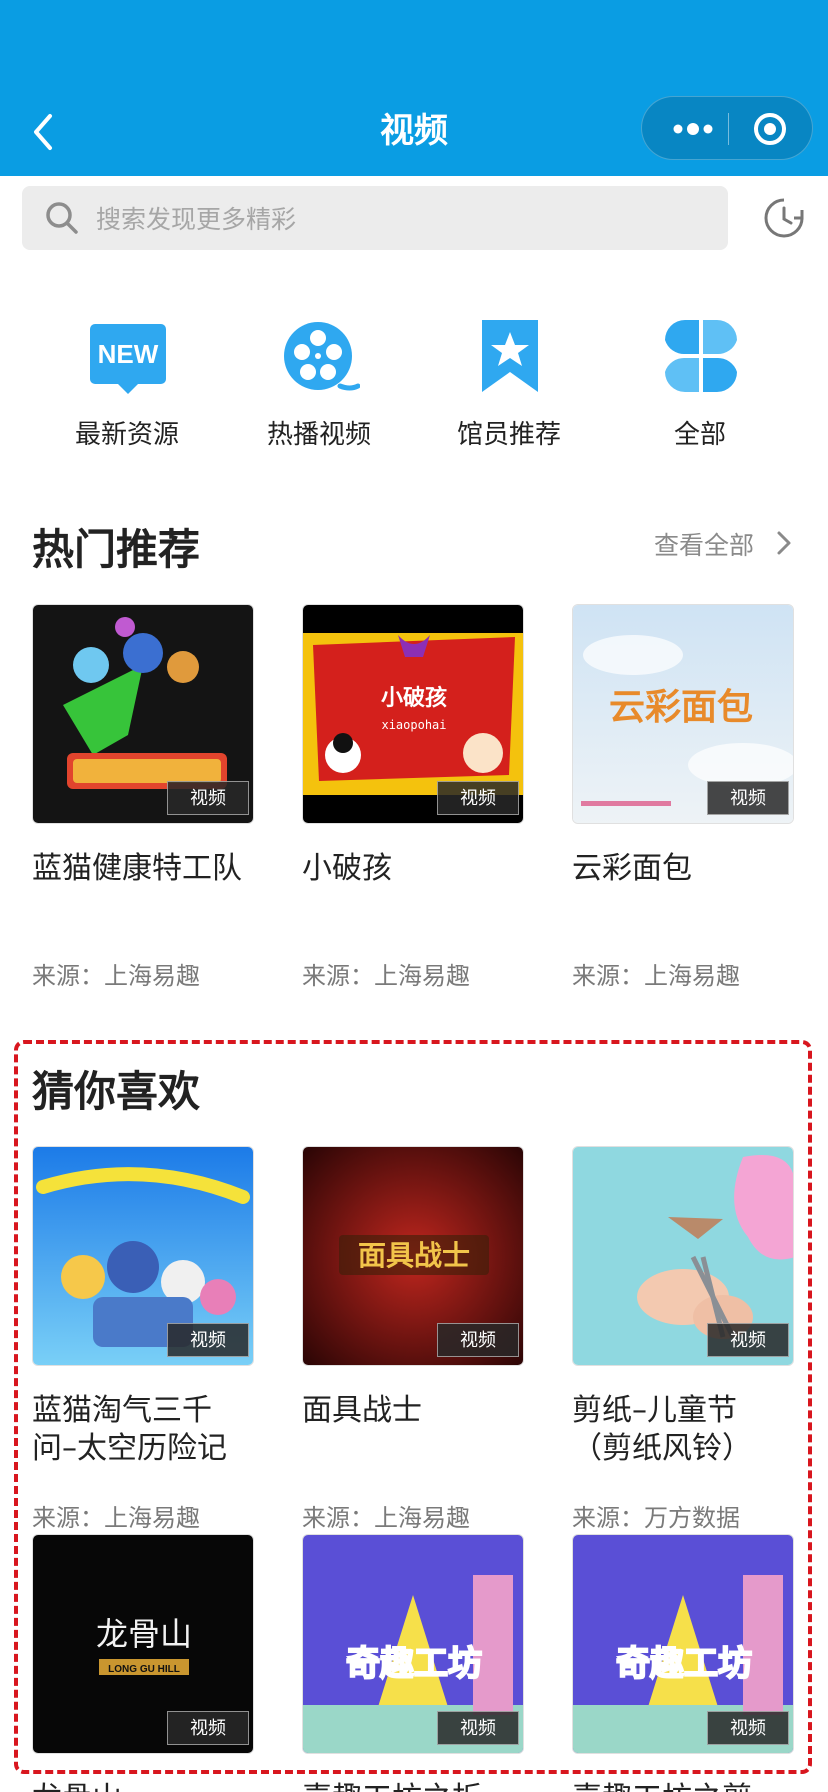 This screenshot has height=1792, width=828. I want to click on history-button, so click(784, 218).